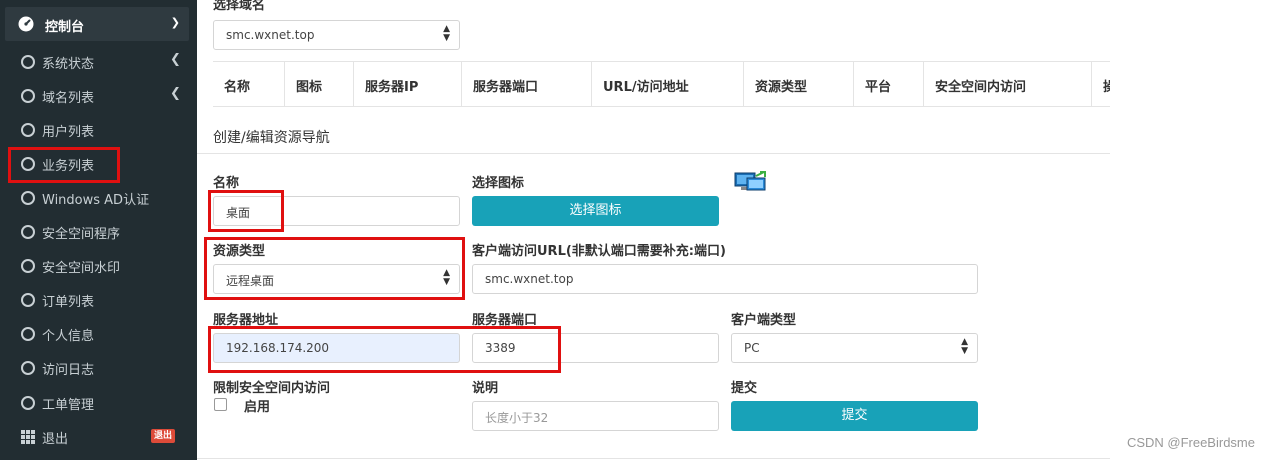 The width and height of the screenshot is (1269, 460). Describe the element at coordinates (505, 320) in the screenshot. I see `server-port-label: 服务器端口` at that location.